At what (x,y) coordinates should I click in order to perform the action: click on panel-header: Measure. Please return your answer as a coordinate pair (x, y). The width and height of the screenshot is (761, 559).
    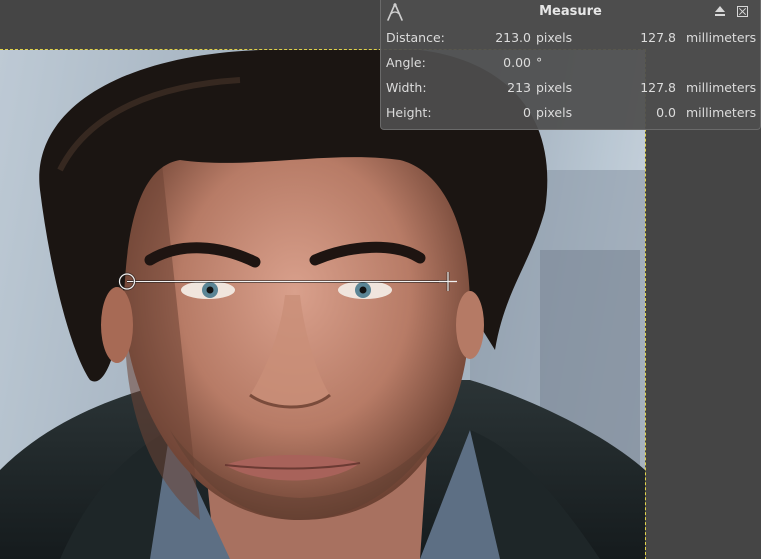
    Looking at the image, I should click on (570, 12).